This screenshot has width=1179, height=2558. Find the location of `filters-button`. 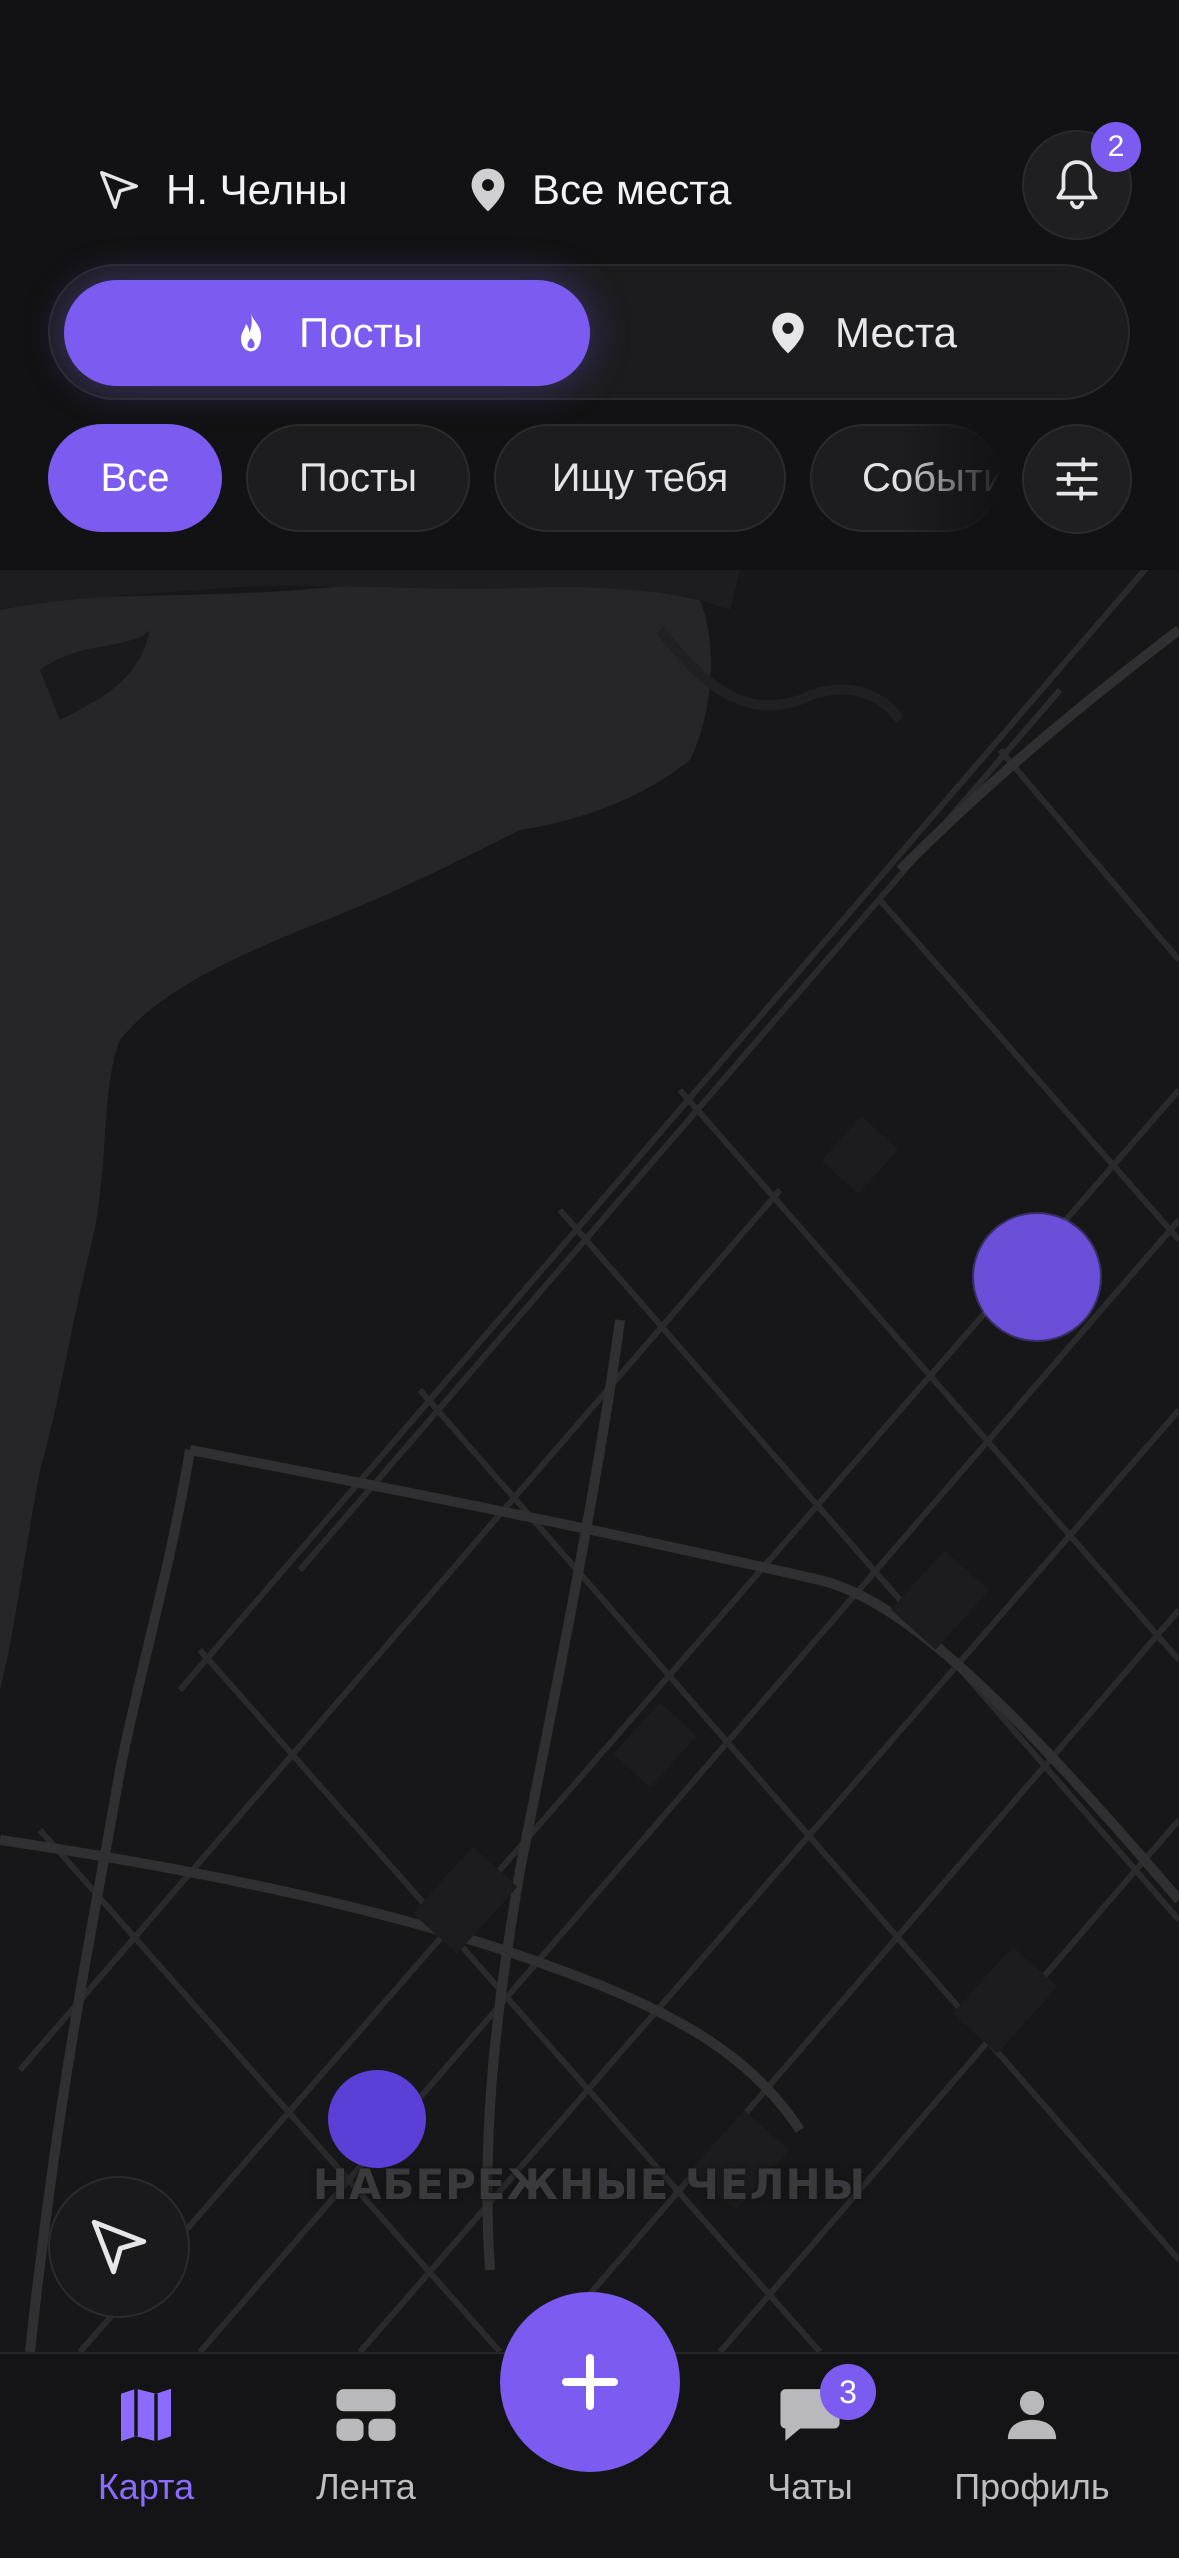

filters-button is located at coordinates (1077, 479).